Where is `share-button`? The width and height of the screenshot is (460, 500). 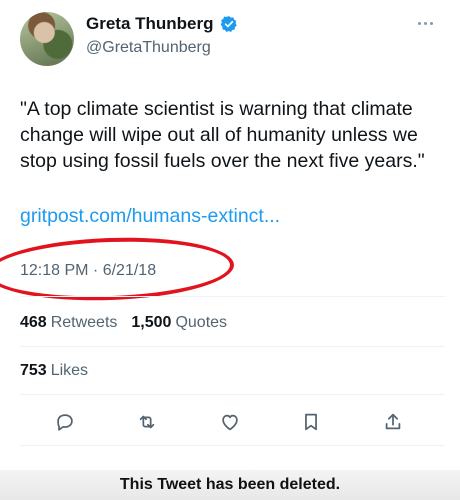 share-button is located at coordinates (393, 422).